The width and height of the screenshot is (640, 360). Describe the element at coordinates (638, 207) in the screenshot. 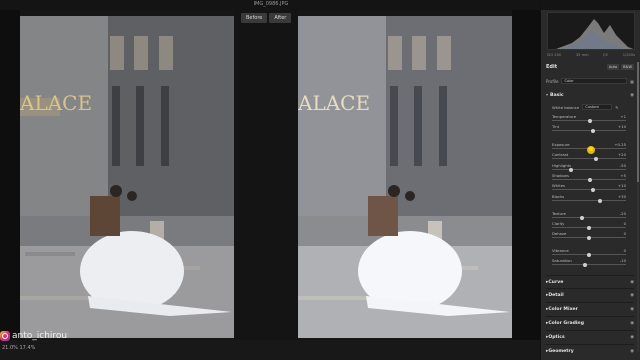

I see `panel-scrollbar` at that location.